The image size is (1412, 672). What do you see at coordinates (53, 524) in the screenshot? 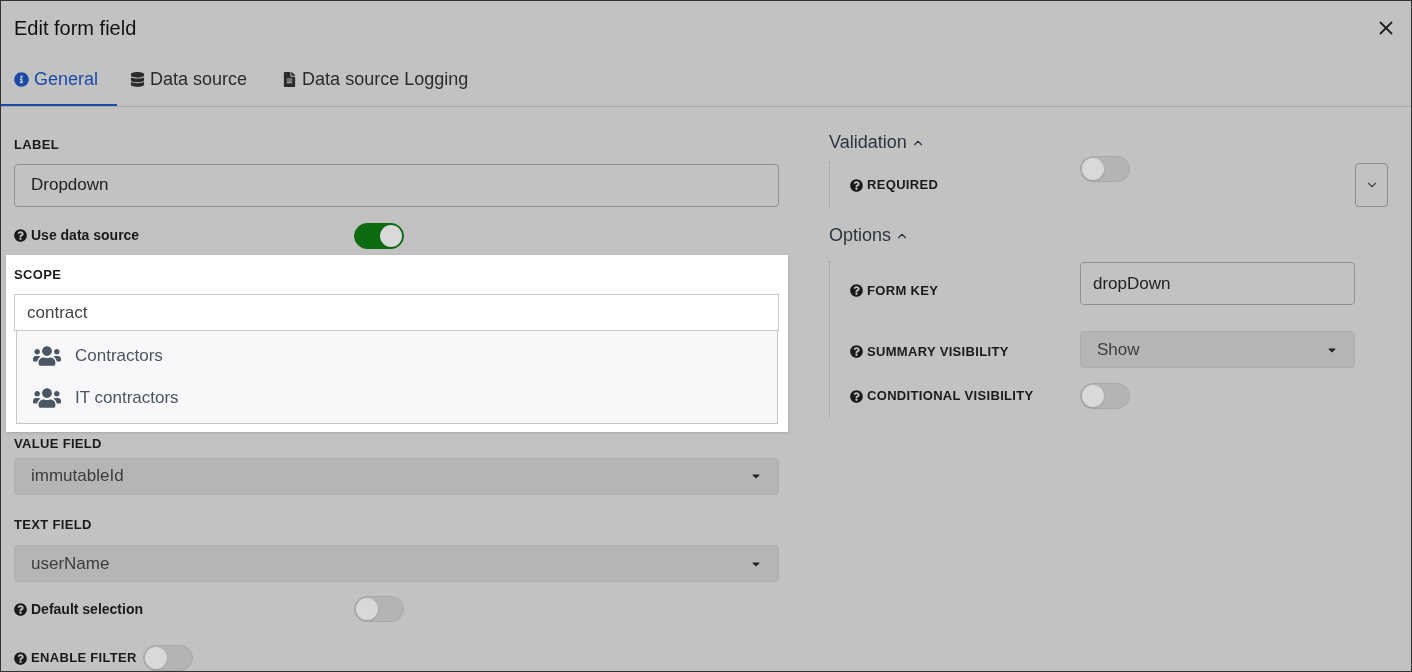
I see `field-label: TEXT FIELD` at bounding box center [53, 524].